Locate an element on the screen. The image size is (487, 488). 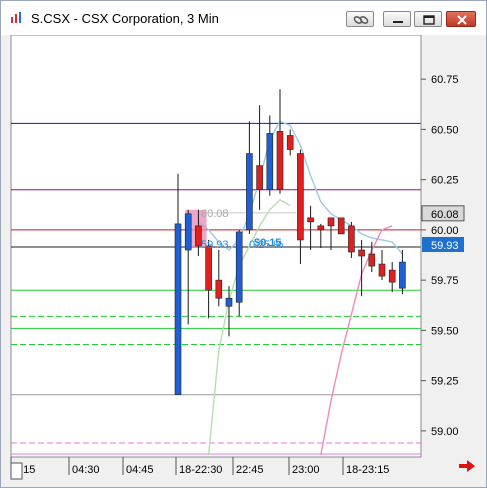
time-tick-label: 04:30 is located at coordinates (86, 470).